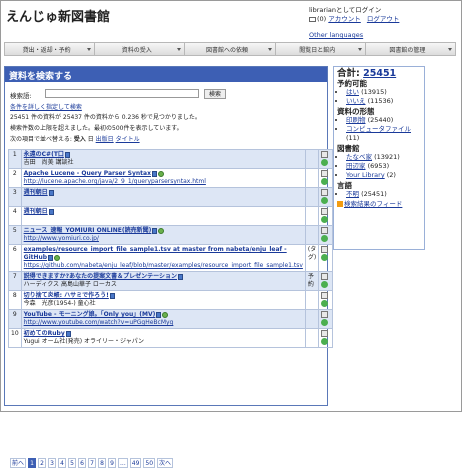 The height and width of the screenshot is (468, 462). Describe the element at coordinates (42, 463) in the screenshot. I see `pager-item: 2` at that location.